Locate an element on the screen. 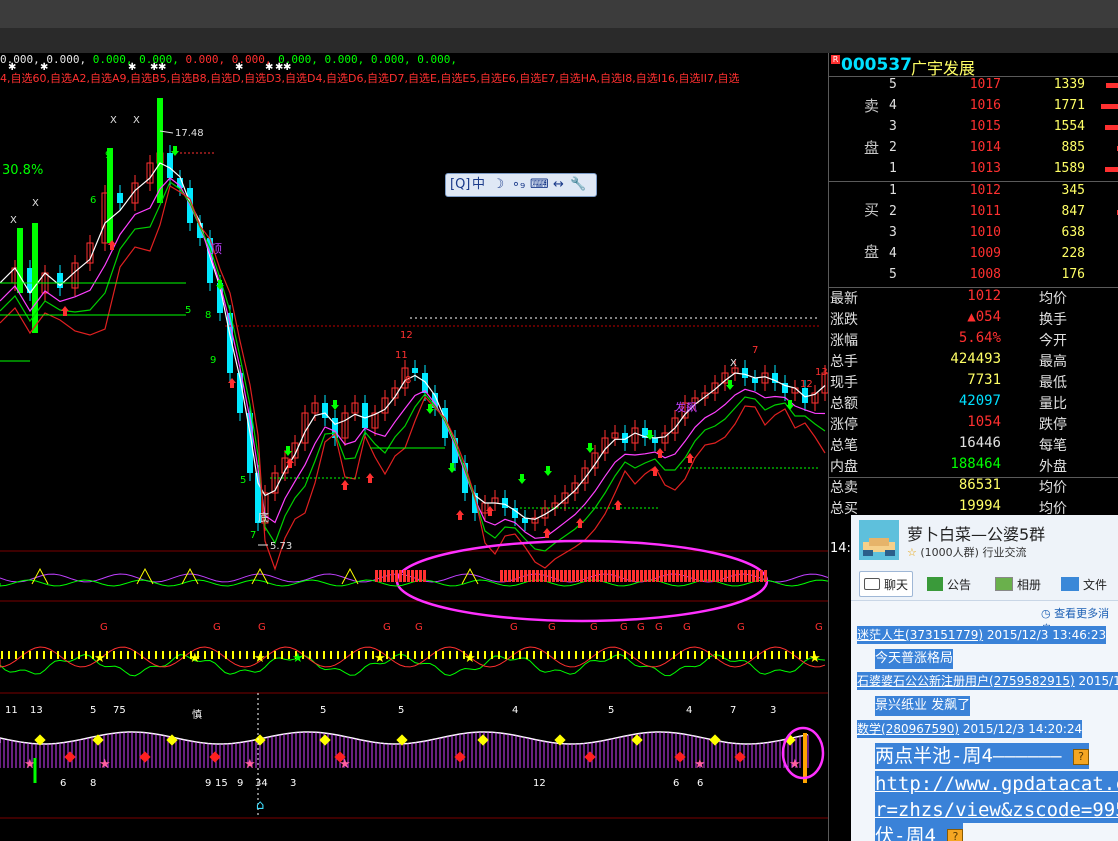 This screenshot has height=841, width=1118. level-price: 1009 is located at coordinates (985, 253).